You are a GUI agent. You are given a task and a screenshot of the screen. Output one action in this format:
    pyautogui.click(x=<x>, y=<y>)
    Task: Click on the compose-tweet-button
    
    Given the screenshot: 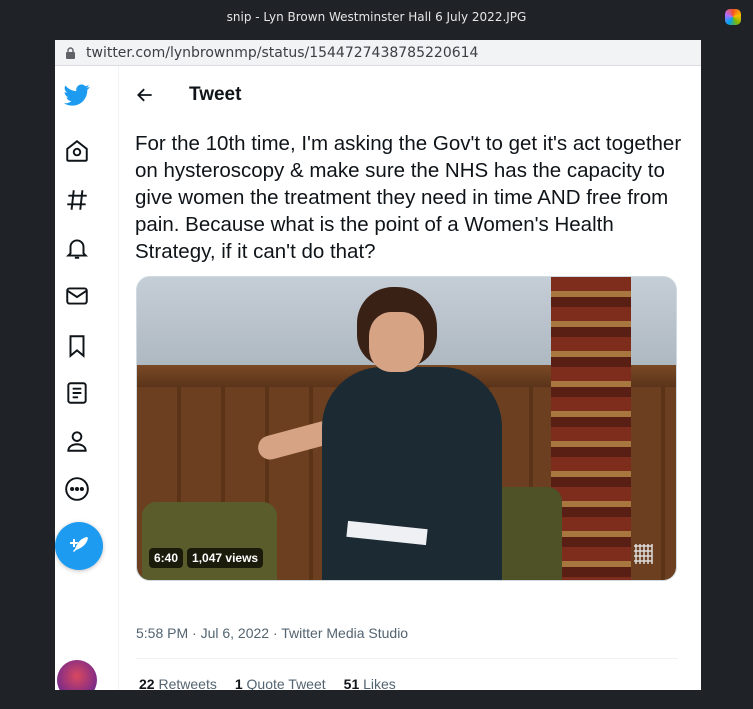 What is the action you would take?
    pyautogui.click(x=79, y=546)
    